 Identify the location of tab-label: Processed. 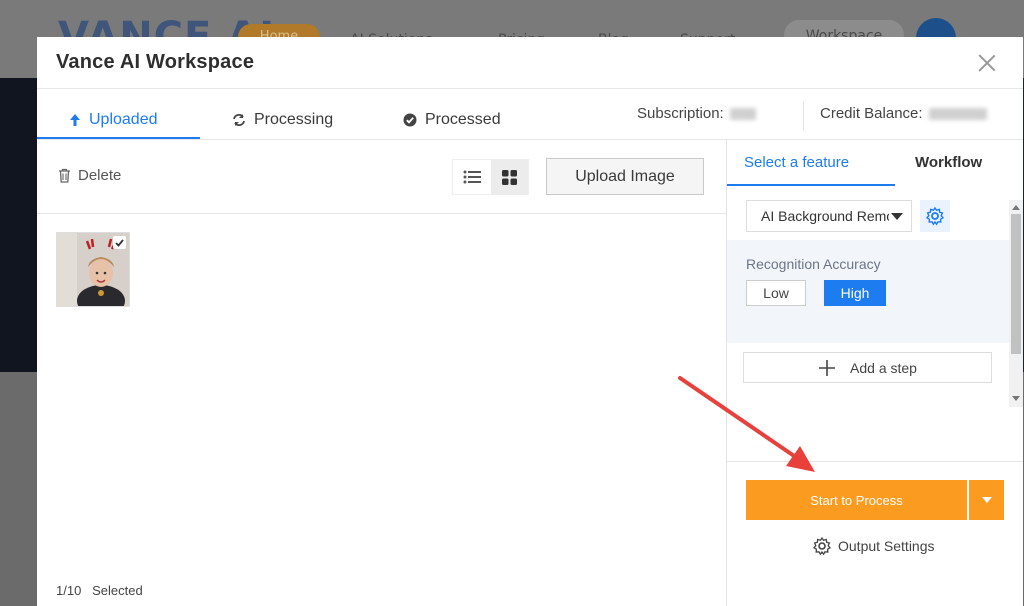
(463, 119).